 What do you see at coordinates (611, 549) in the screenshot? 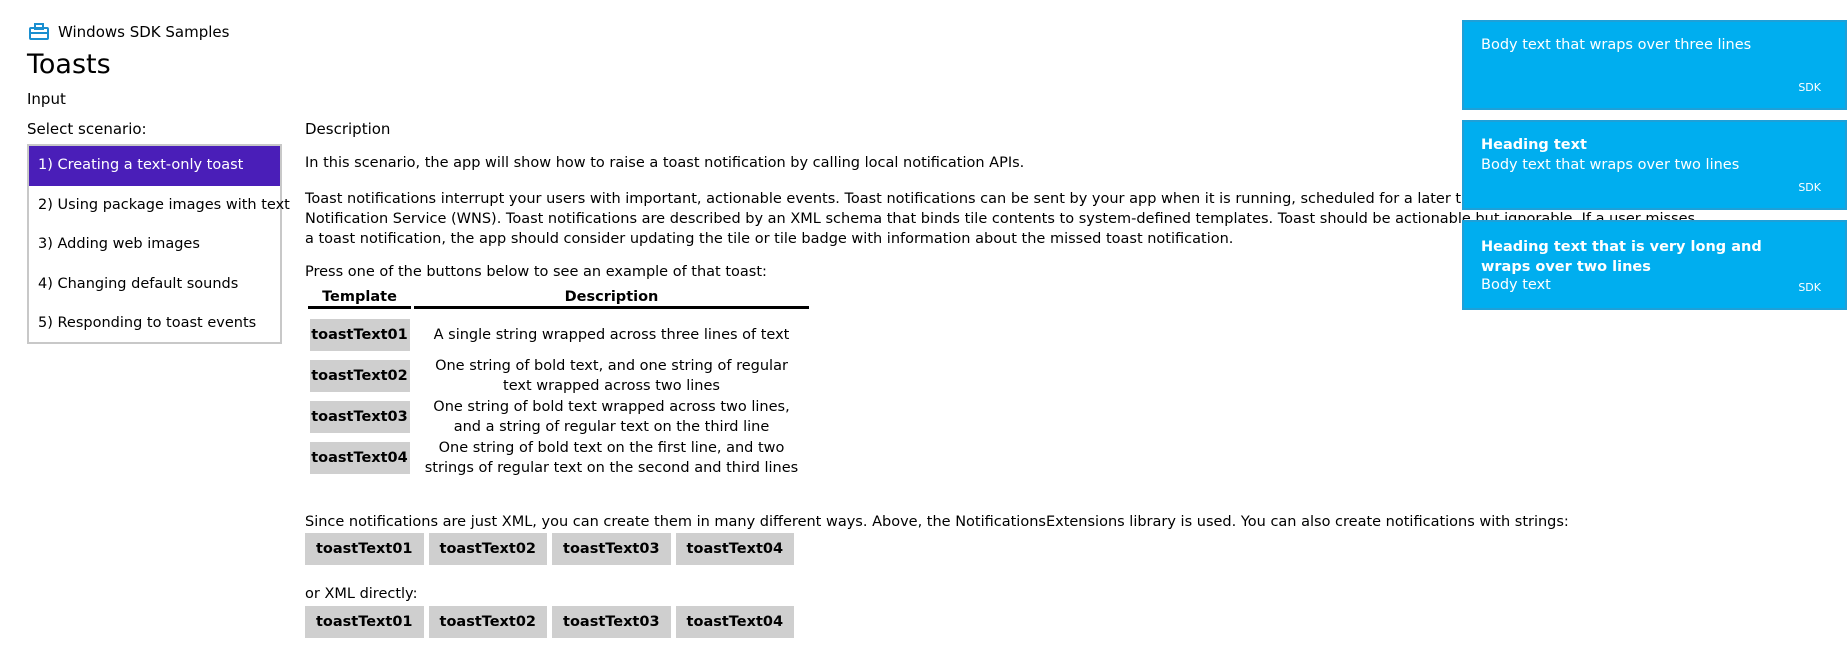
I see `string-toast-text-03-button: toastText03` at bounding box center [611, 549].